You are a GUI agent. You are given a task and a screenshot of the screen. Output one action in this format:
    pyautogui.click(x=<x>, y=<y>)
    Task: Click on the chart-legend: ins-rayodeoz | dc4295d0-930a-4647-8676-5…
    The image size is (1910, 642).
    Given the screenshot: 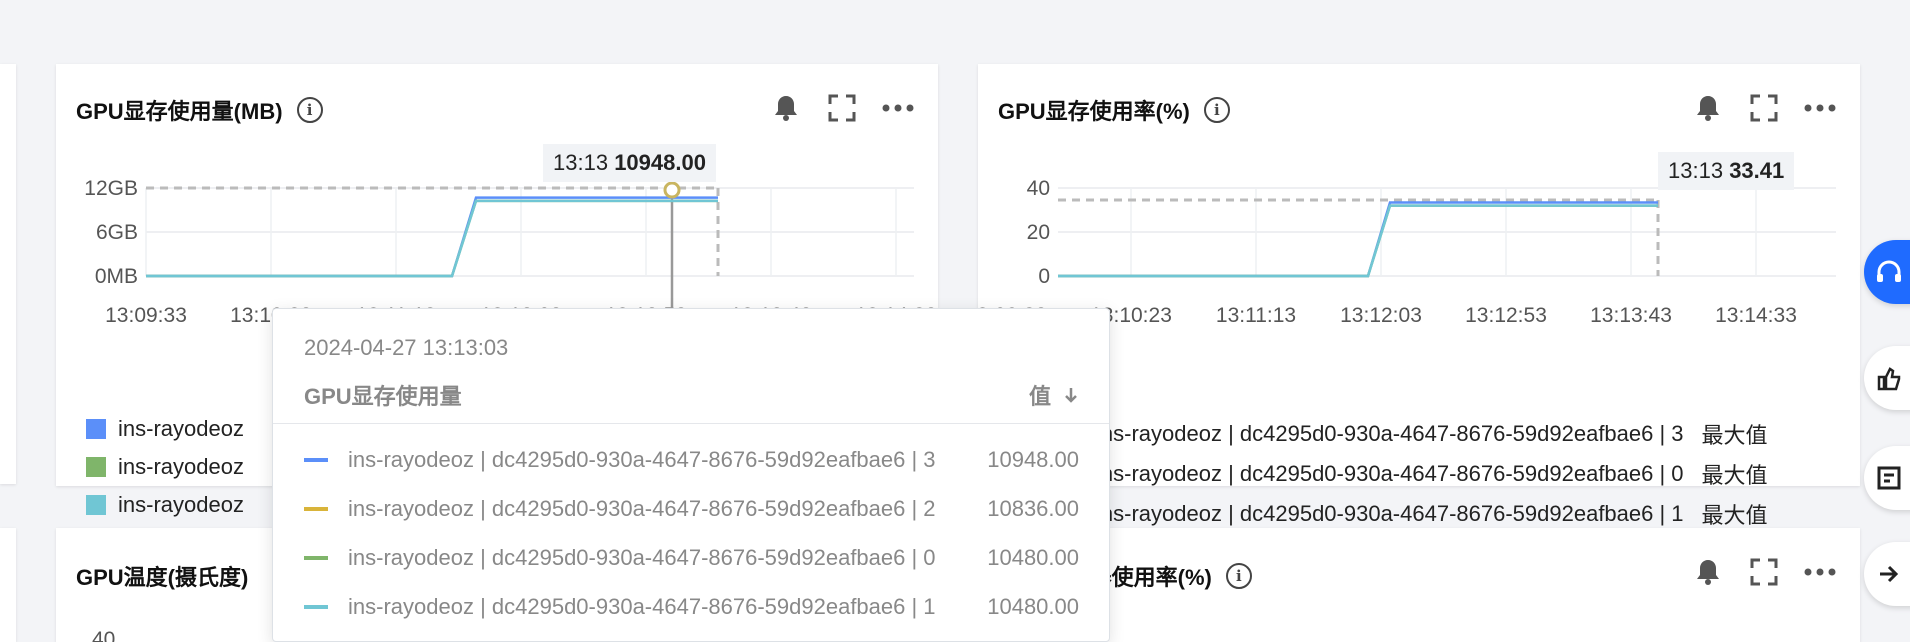 What is the action you would take?
    pyautogui.click(x=1432, y=474)
    